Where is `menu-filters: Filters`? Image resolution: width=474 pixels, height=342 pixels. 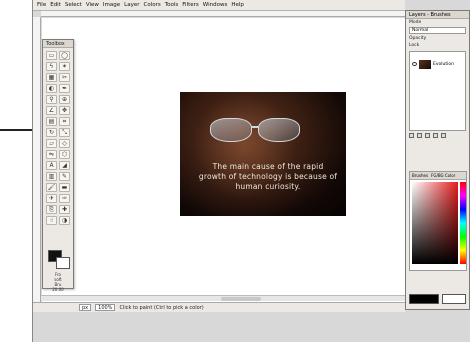 menu-filters: Filters is located at coordinates (190, 5).